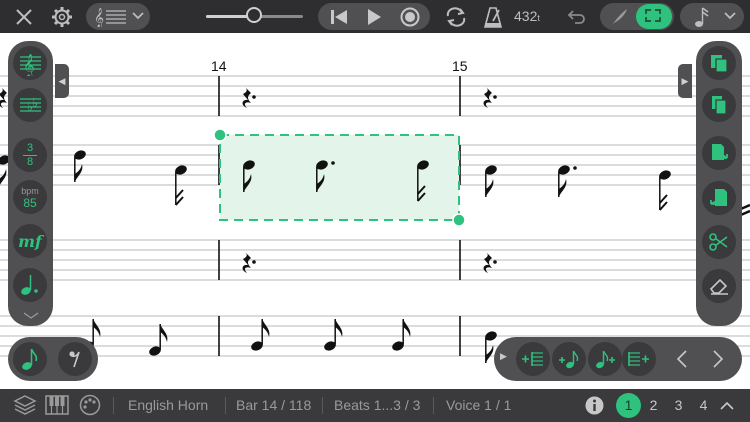  What do you see at coordinates (30, 161) in the screenshot?
I see `time-signature-bottom: 8` at bounding box center [30, 161].